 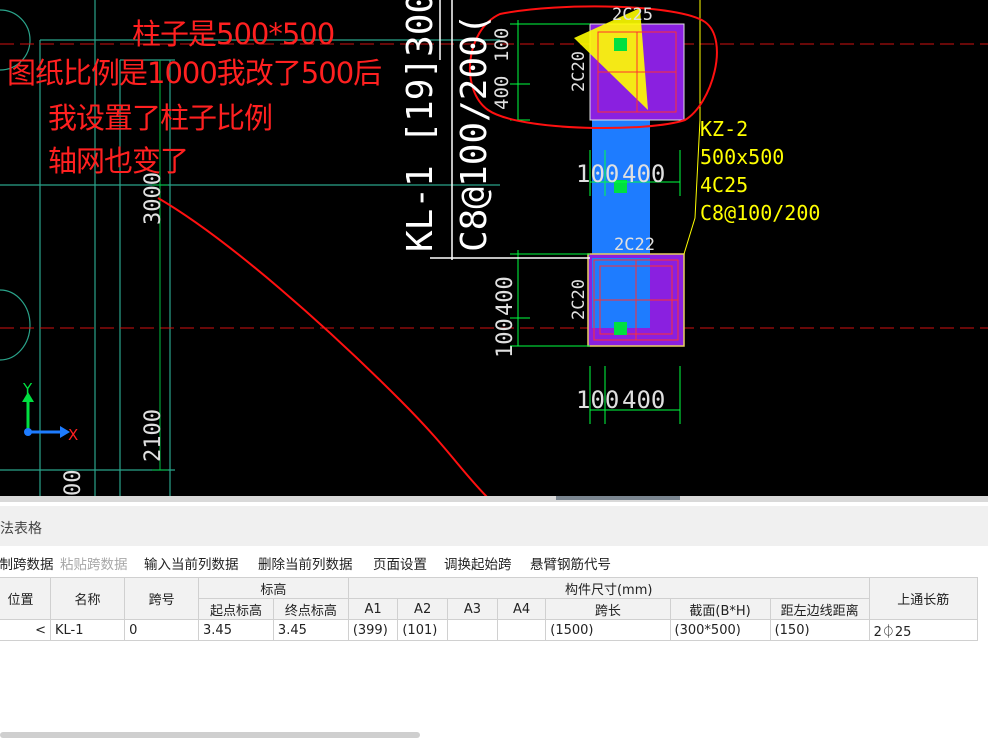 What do you see at coordinates (597, 174) in the screenshot?
I see `dim-mid-100: 100` at bounding box center [597, 174].